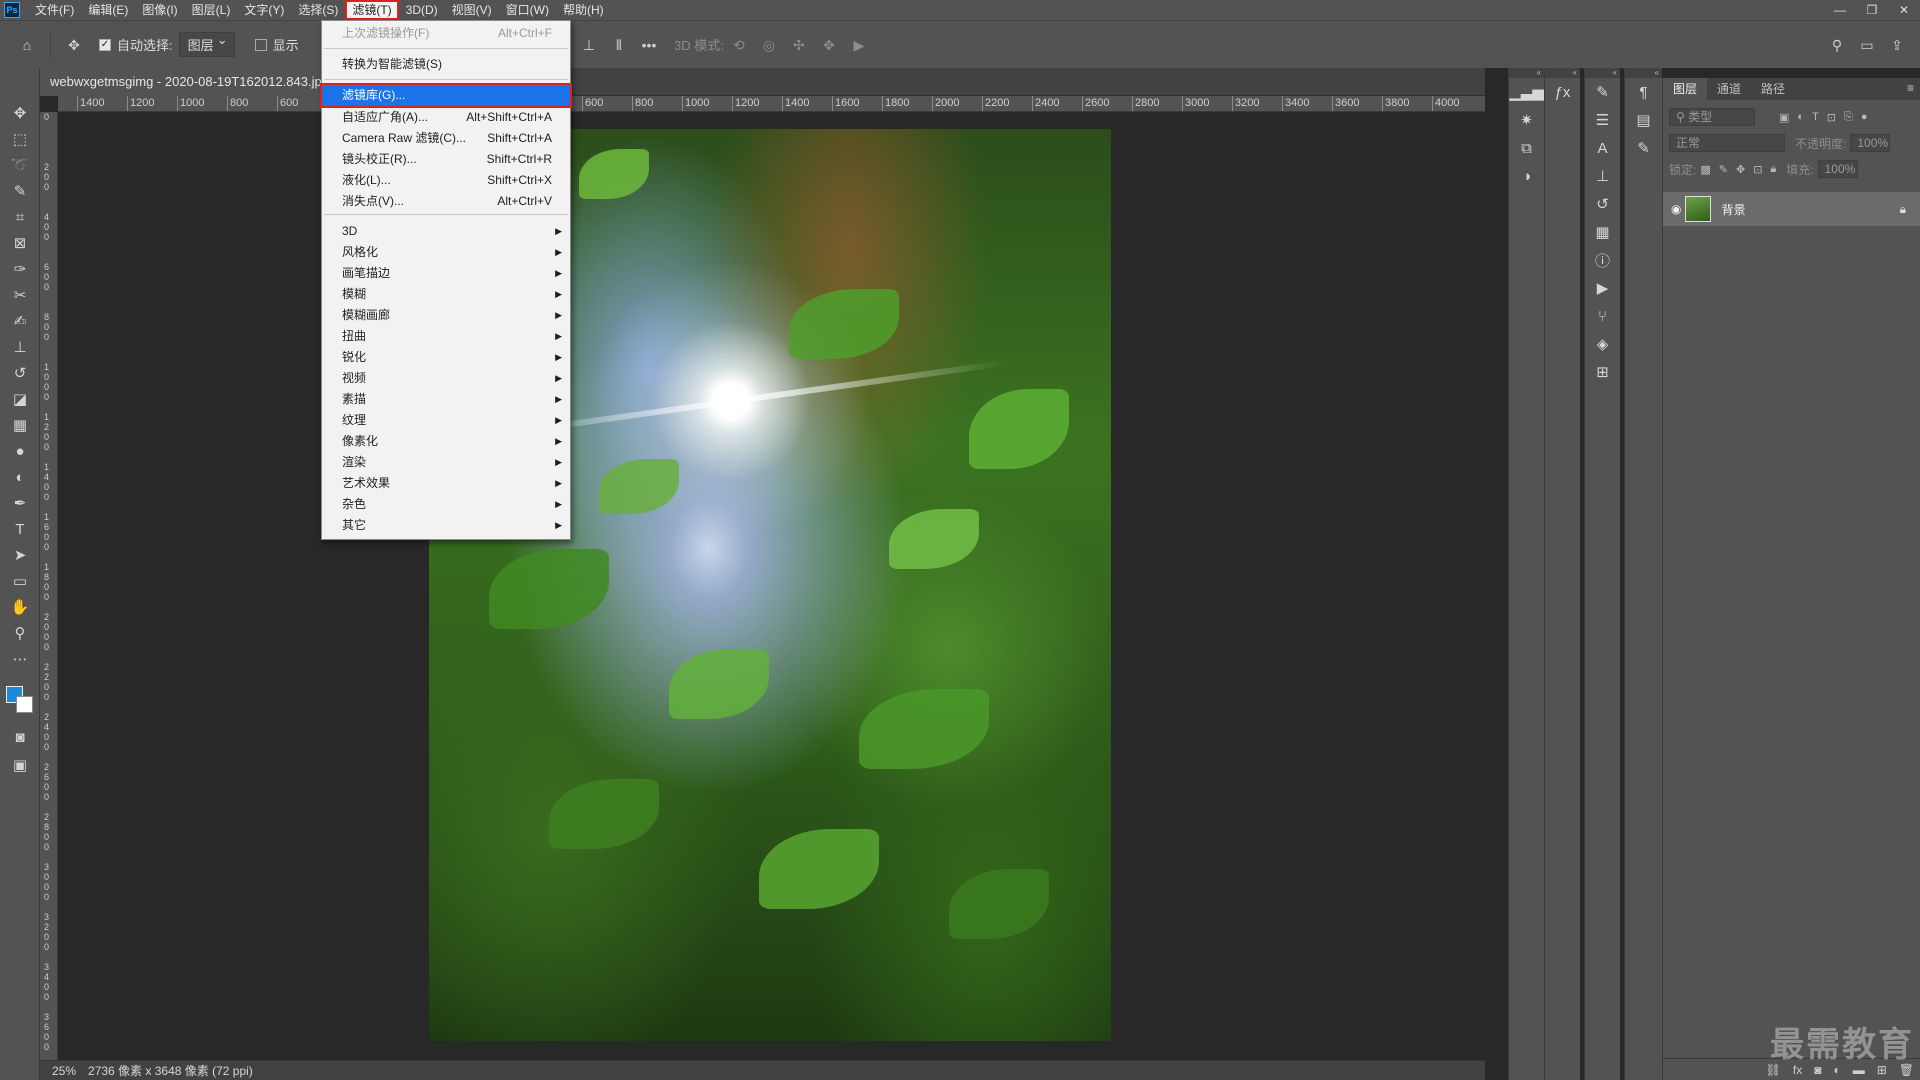  What do you see at coordinates (1602, 232) in the screenshot?
I see `swatches-icon: ▦` at bounding box center [1602, 232].